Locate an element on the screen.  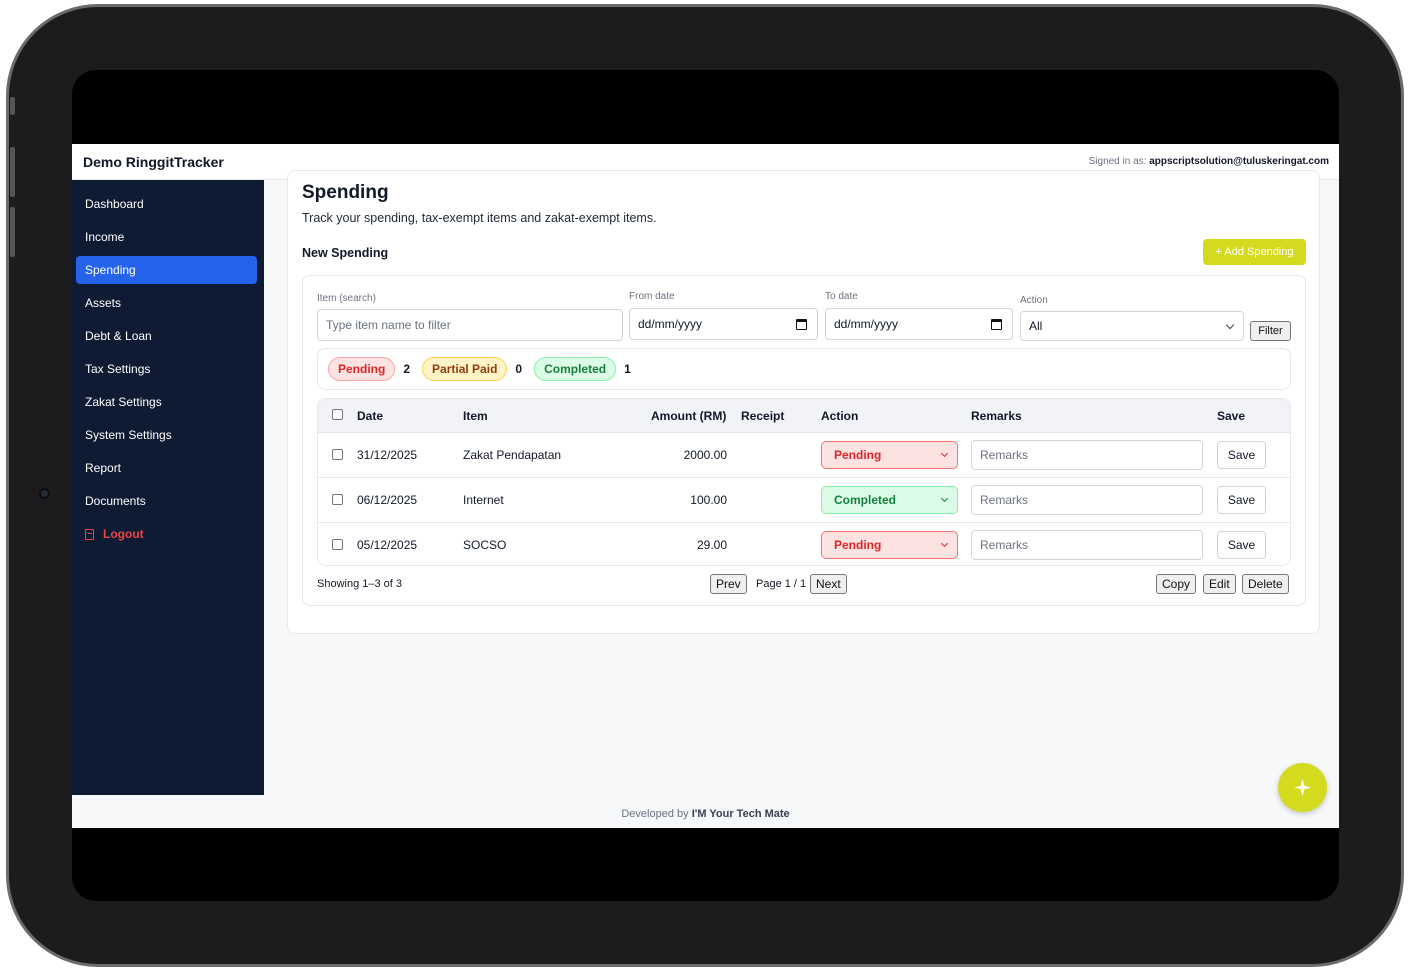
page-indicator: Page 1 / 1 is located at coordinates (781, 584).